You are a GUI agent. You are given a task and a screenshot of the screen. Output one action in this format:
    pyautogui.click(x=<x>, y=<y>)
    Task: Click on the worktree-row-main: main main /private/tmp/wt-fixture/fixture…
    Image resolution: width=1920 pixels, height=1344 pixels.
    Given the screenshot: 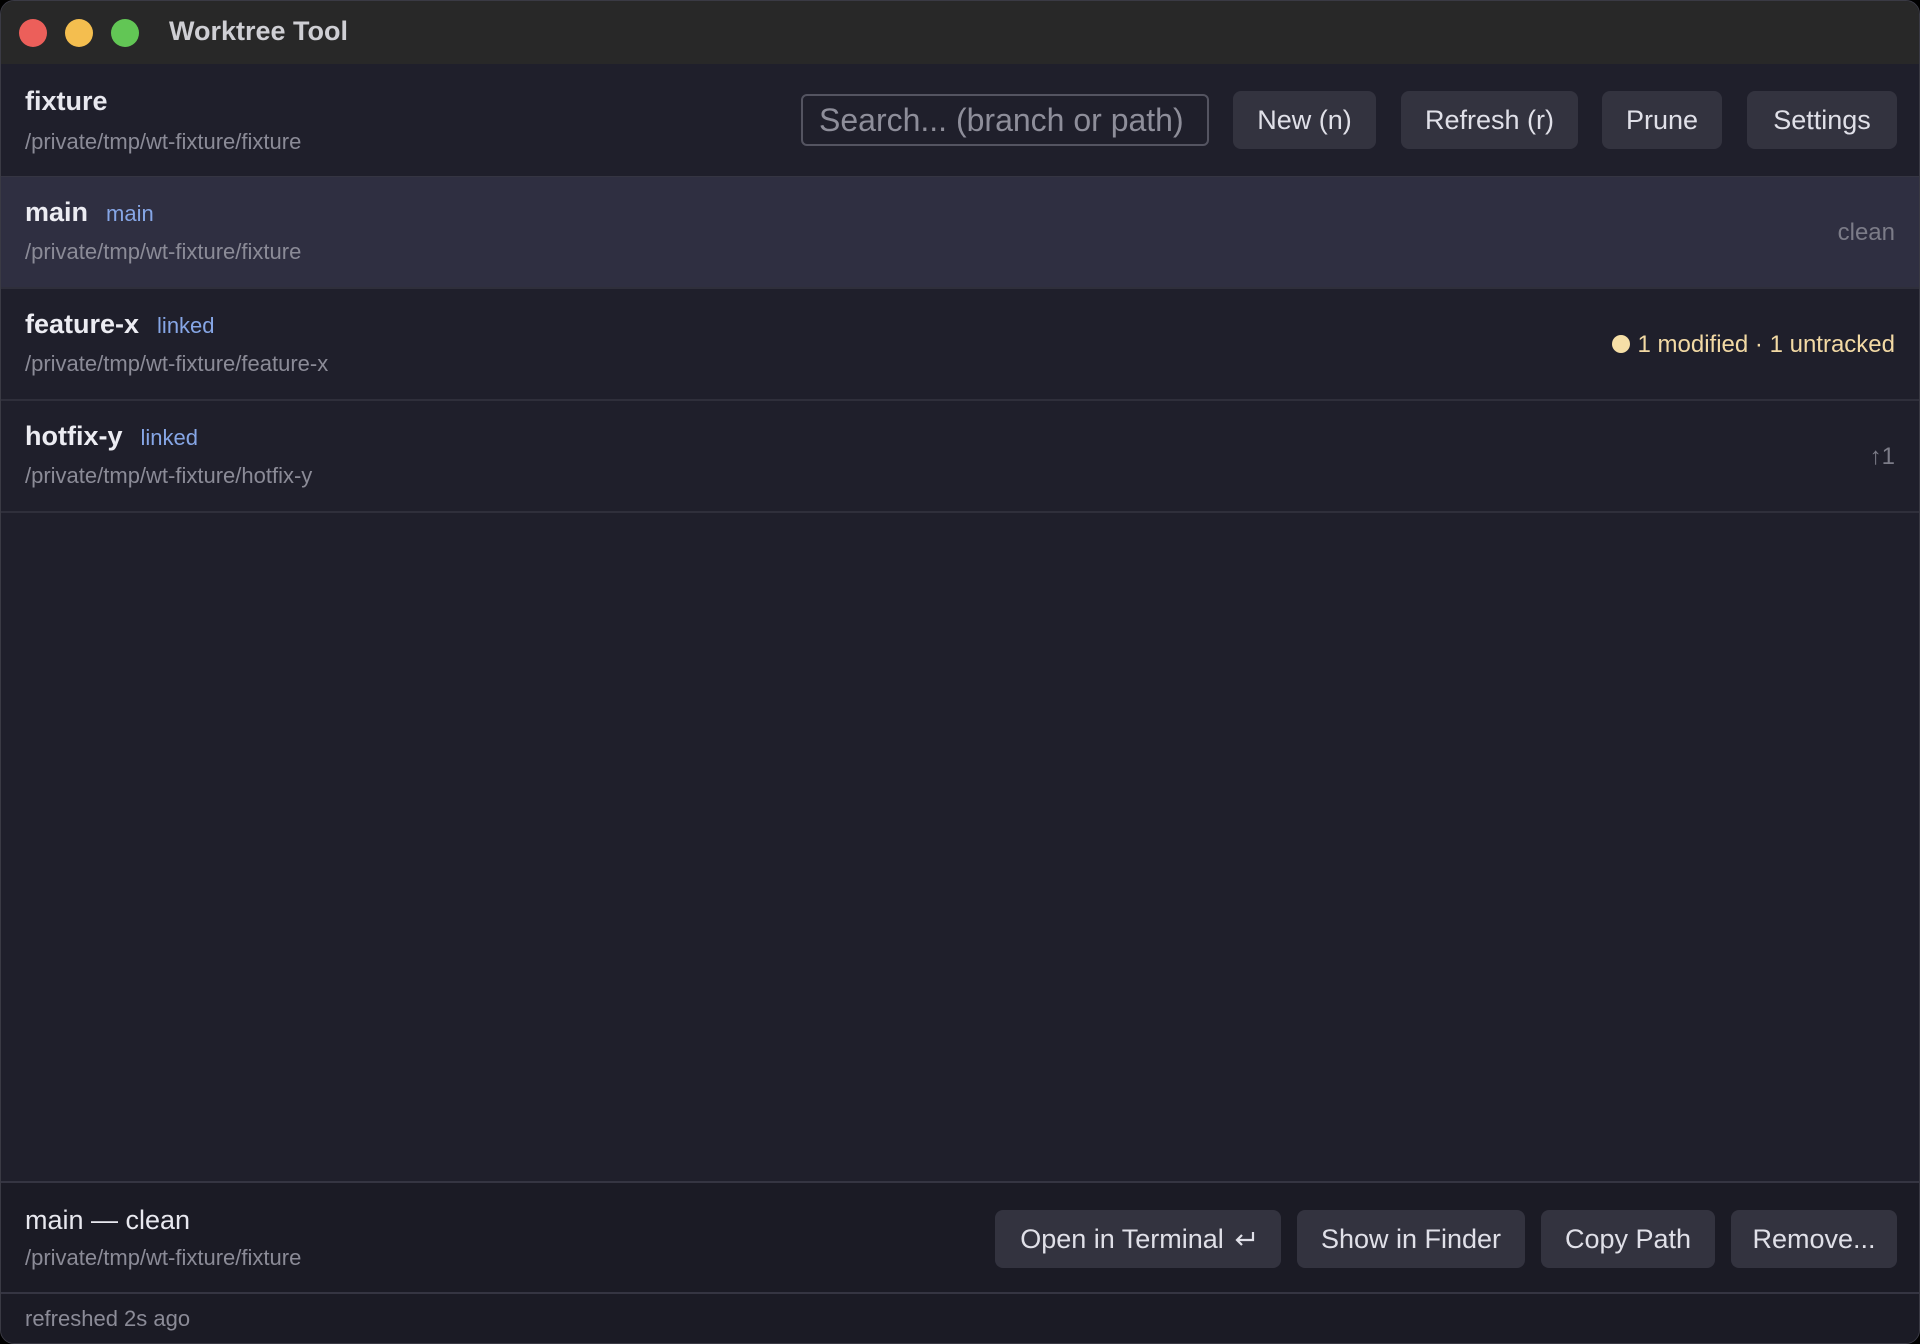 What is the action you would take?
    pyautogui.click(x=960, y=233)
    